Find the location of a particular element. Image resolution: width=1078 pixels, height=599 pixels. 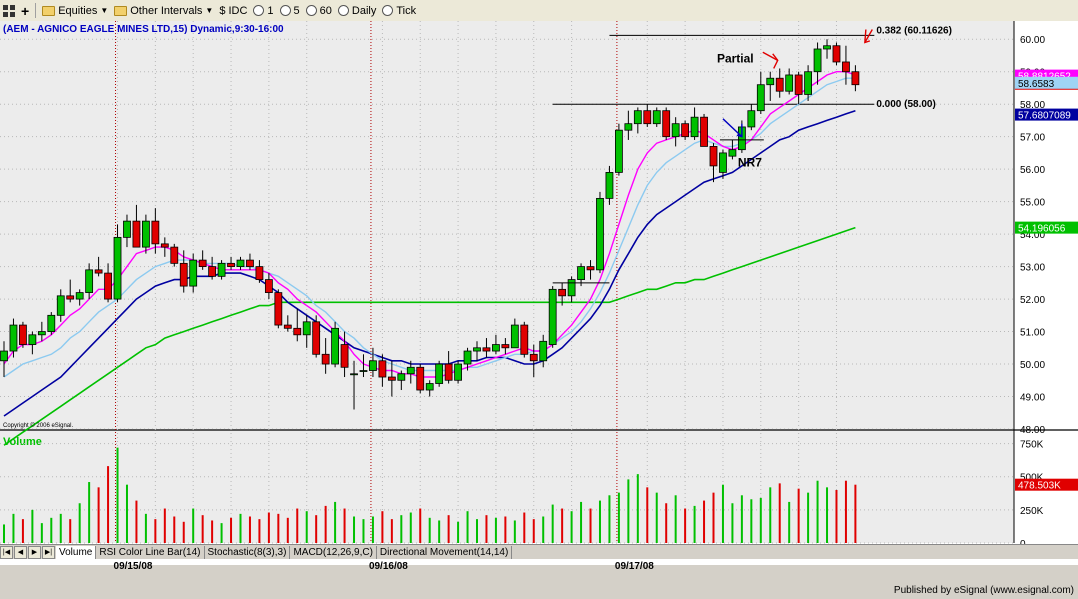

interval-tick-radio: Tick is located at coordinates (399, 10).